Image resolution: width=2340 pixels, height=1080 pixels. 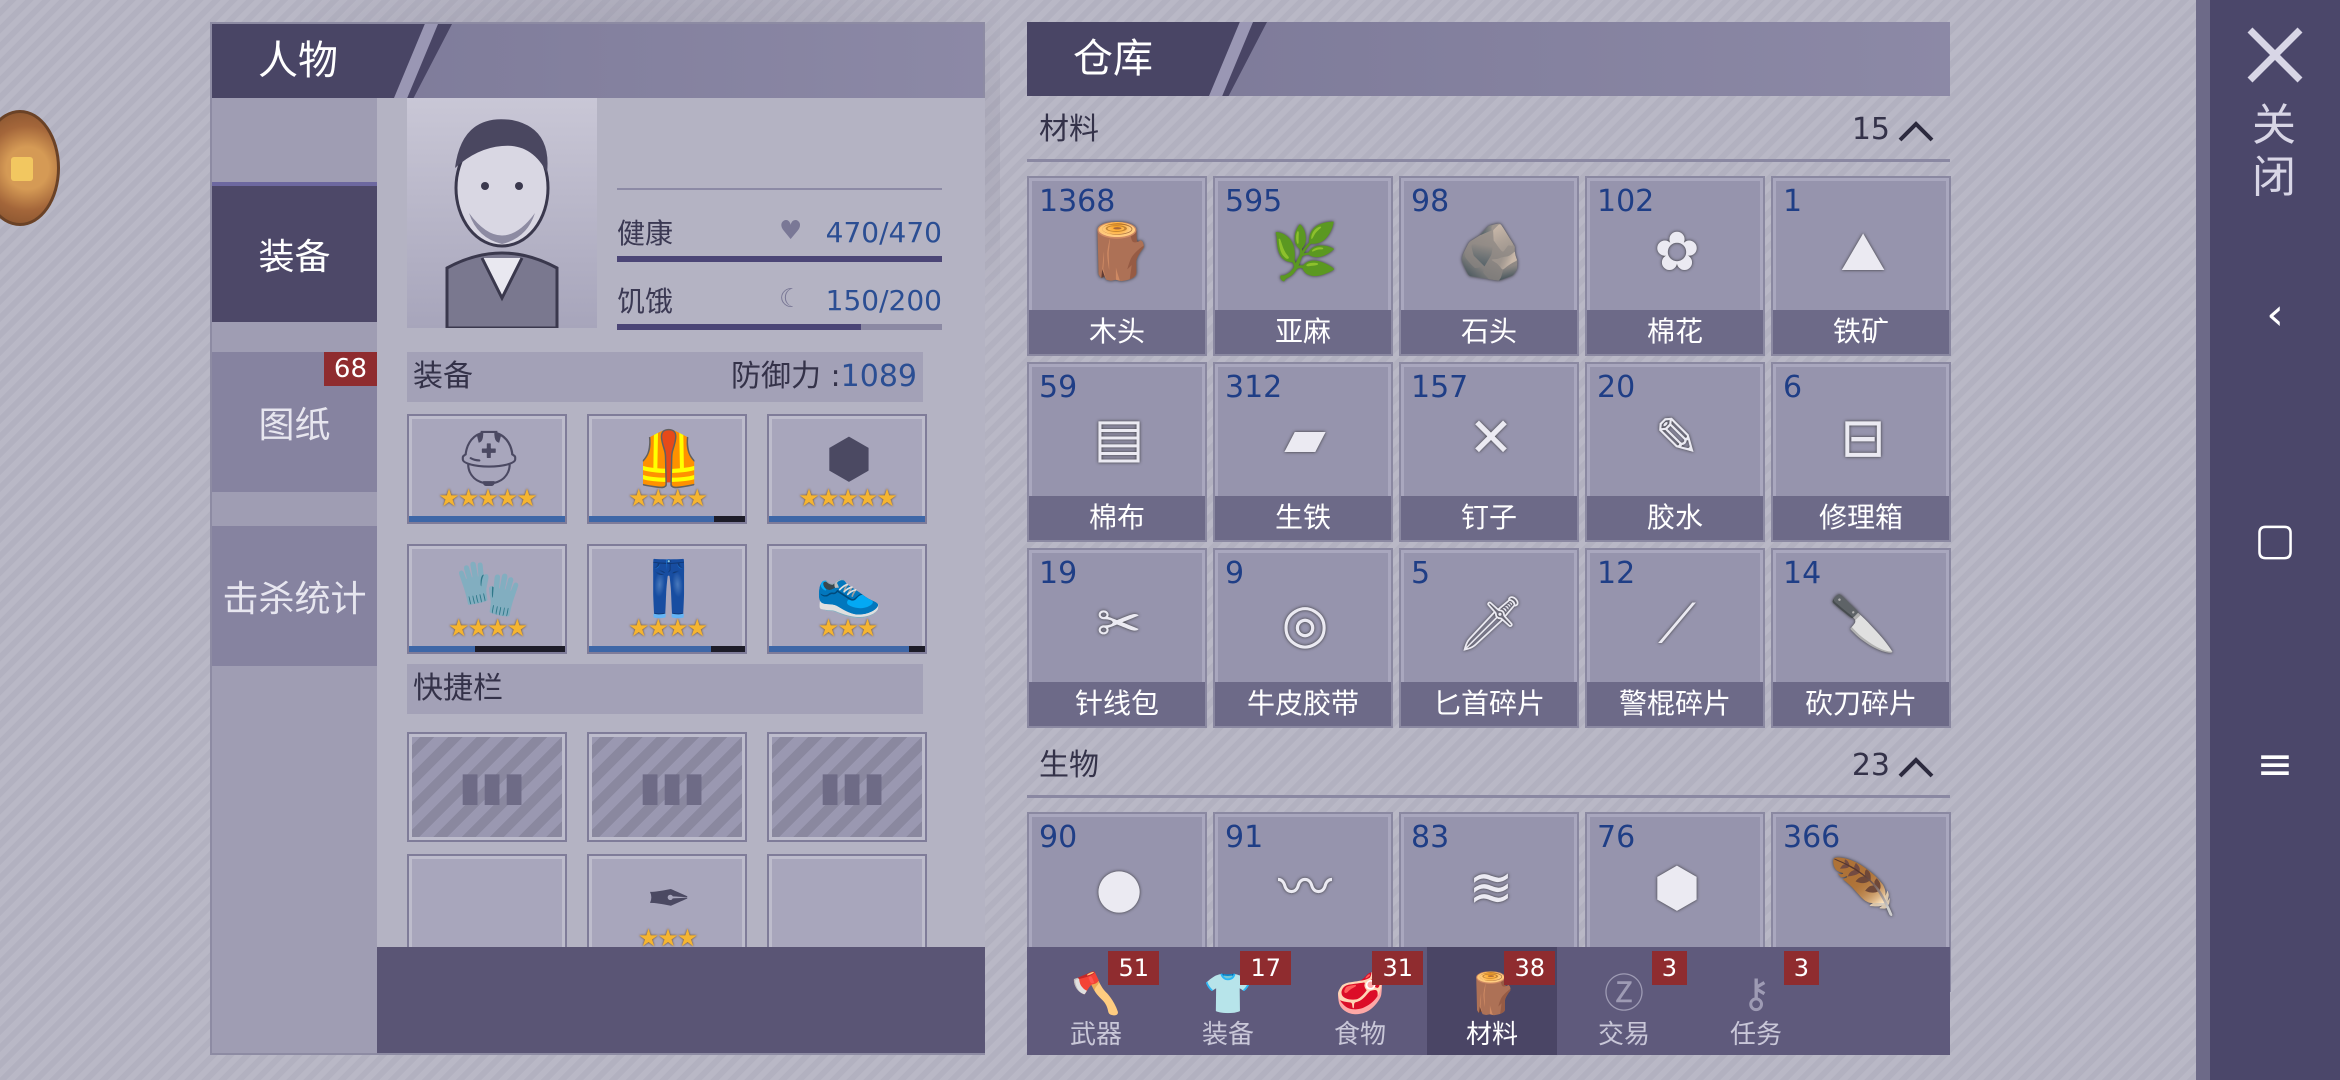 What do you see at coordinates (1069, 765) in the screenshot?
I see `category-label: 生物` at bounding box center [1069, 765].